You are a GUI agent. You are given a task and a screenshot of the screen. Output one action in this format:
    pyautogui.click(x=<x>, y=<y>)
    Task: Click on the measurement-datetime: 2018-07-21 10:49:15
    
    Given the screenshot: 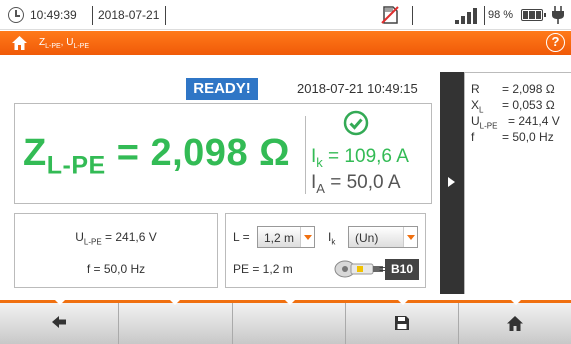 What is the action you would take?
    pyautogui.click(x=357, y=88)
    